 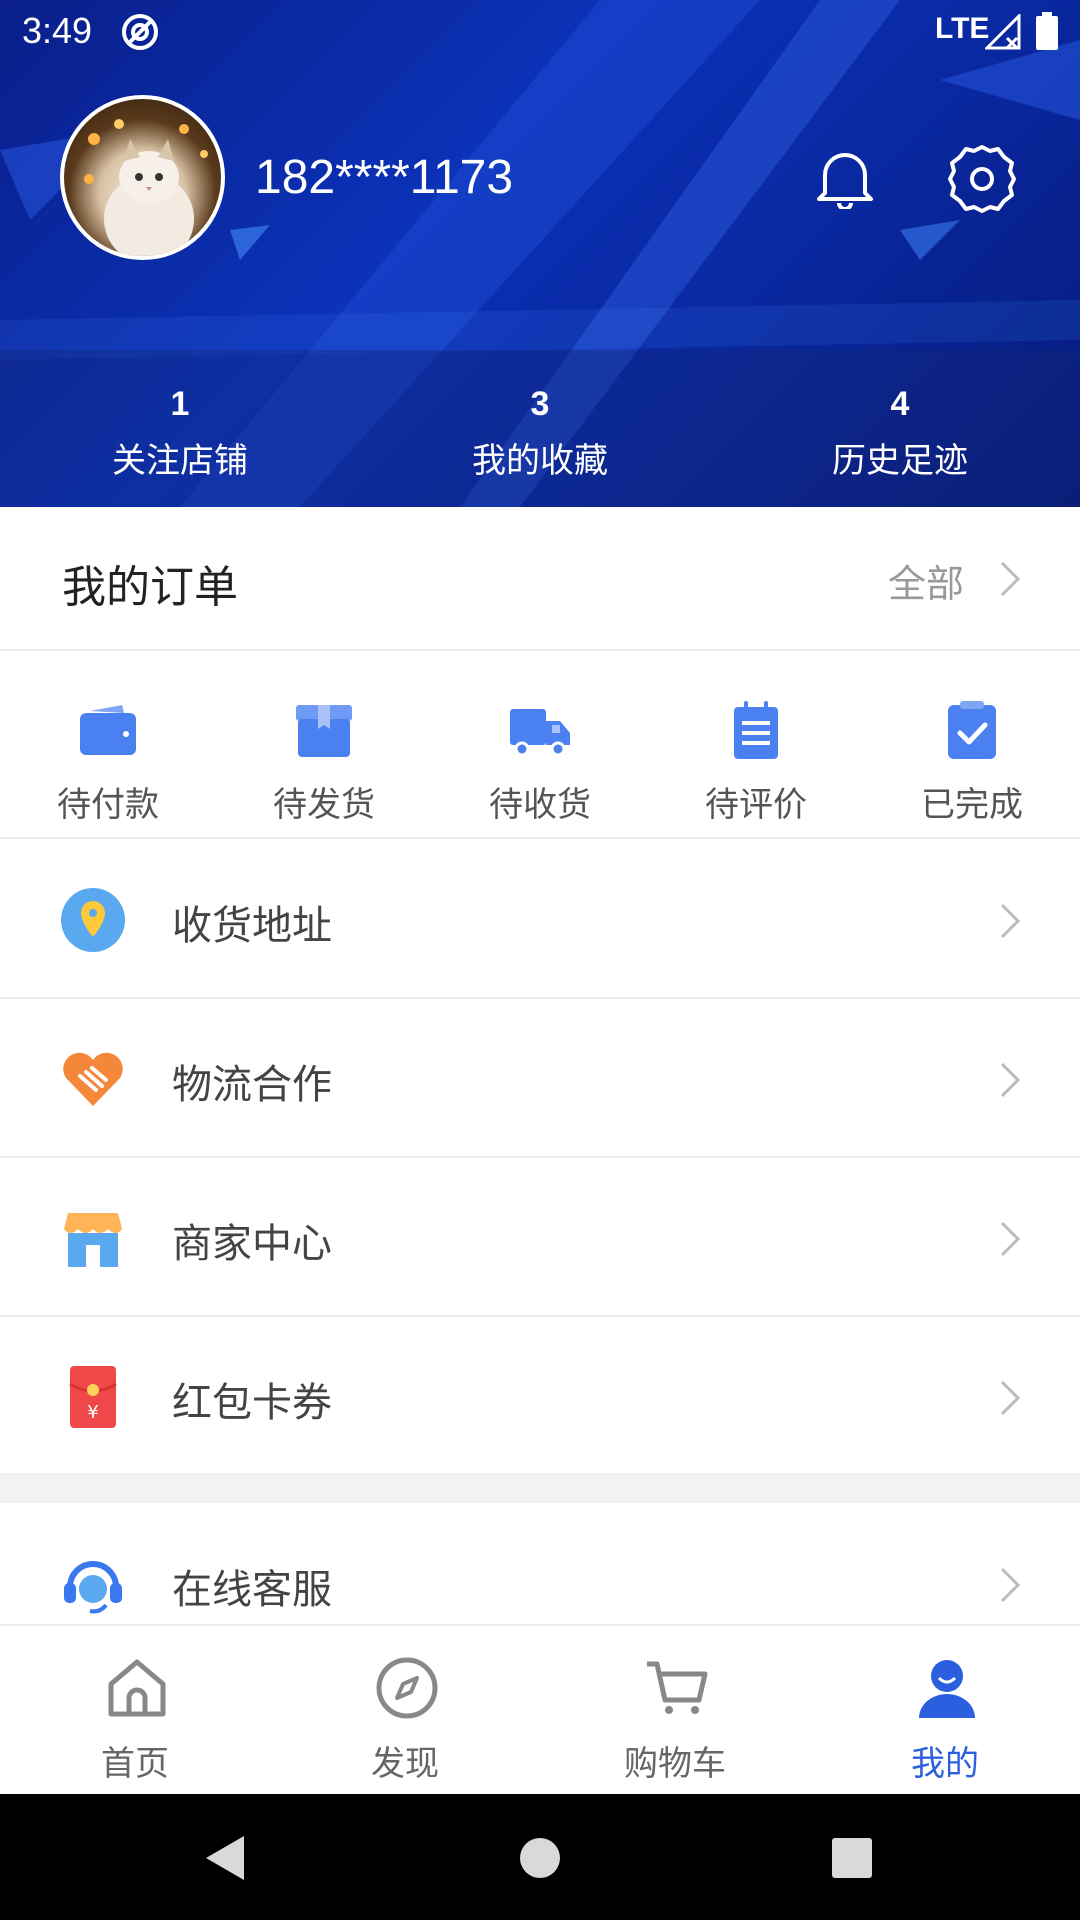 What do you see at coordinates (756, 805) in the screenshot?
I see `order-label: 待评价` at bounding box center [756, 805].